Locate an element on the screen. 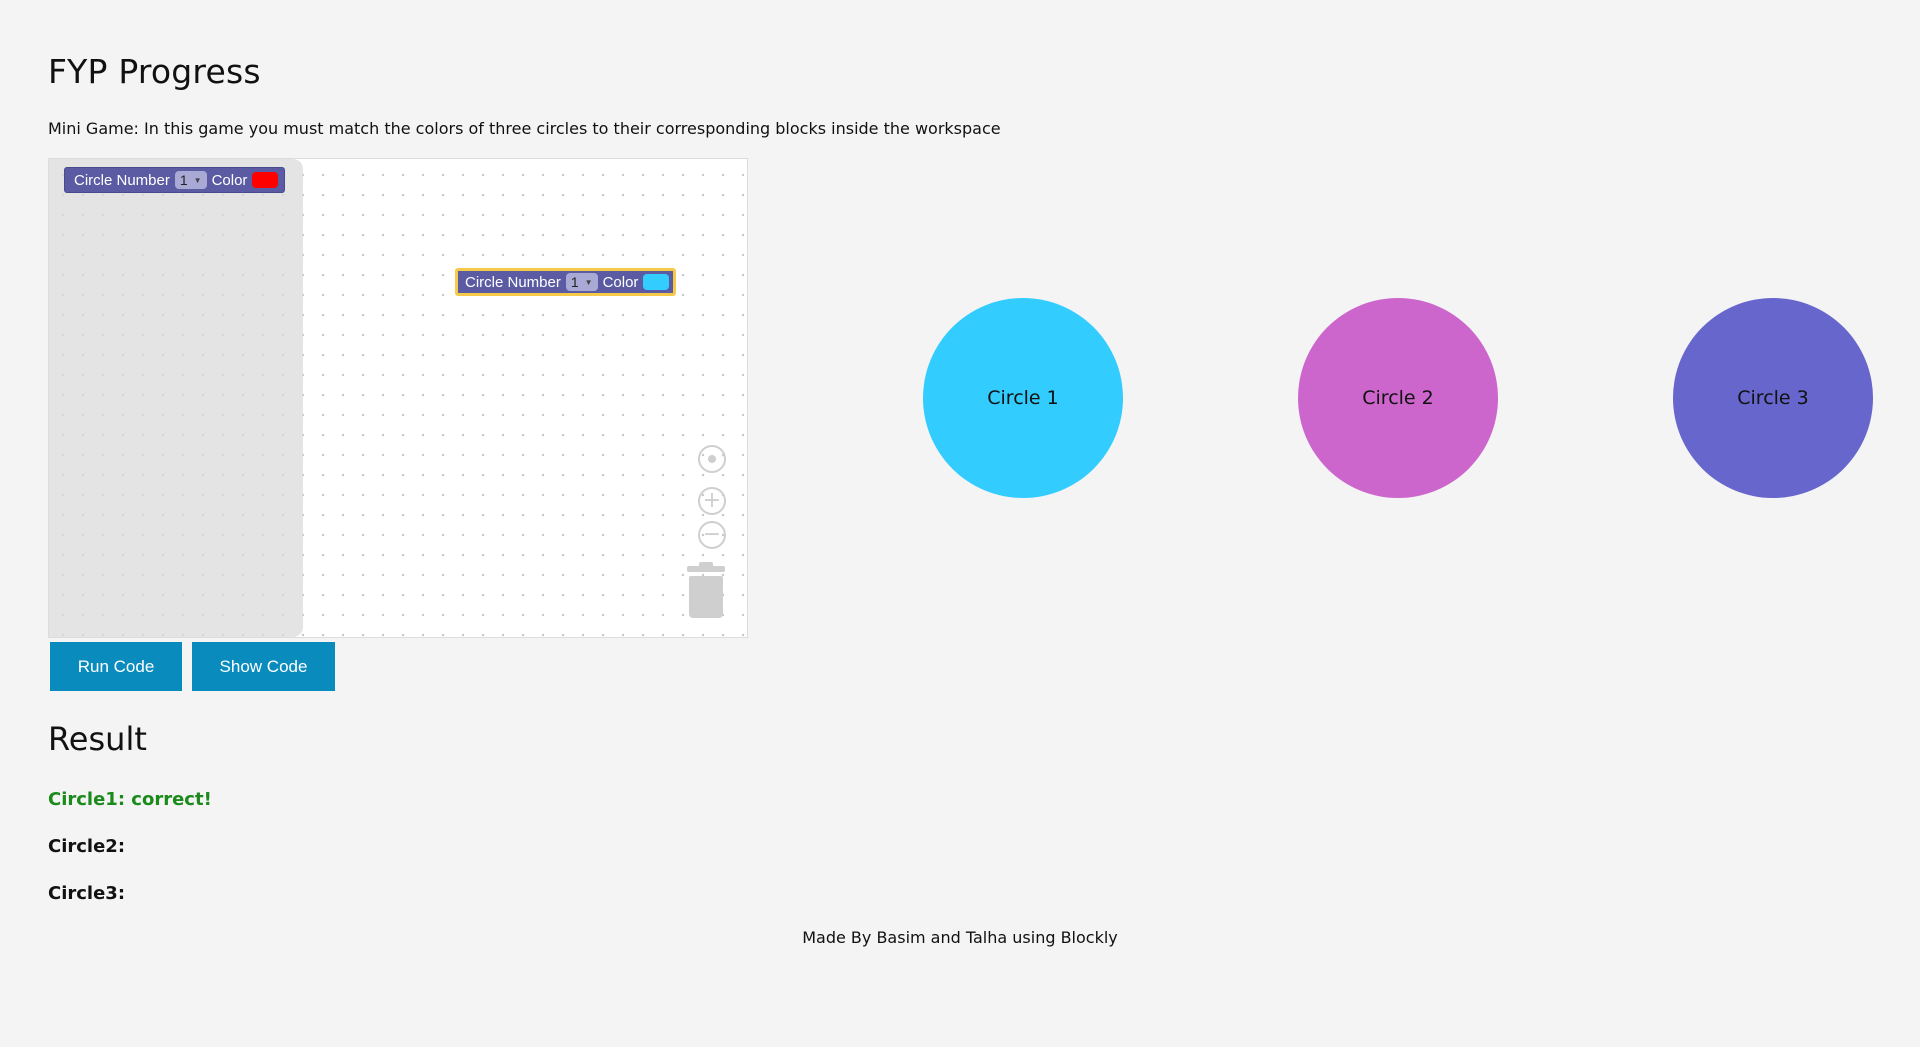 The image size is (1920, 1047). circle-label: Circle 2 is located at coordinates (1398, 398).